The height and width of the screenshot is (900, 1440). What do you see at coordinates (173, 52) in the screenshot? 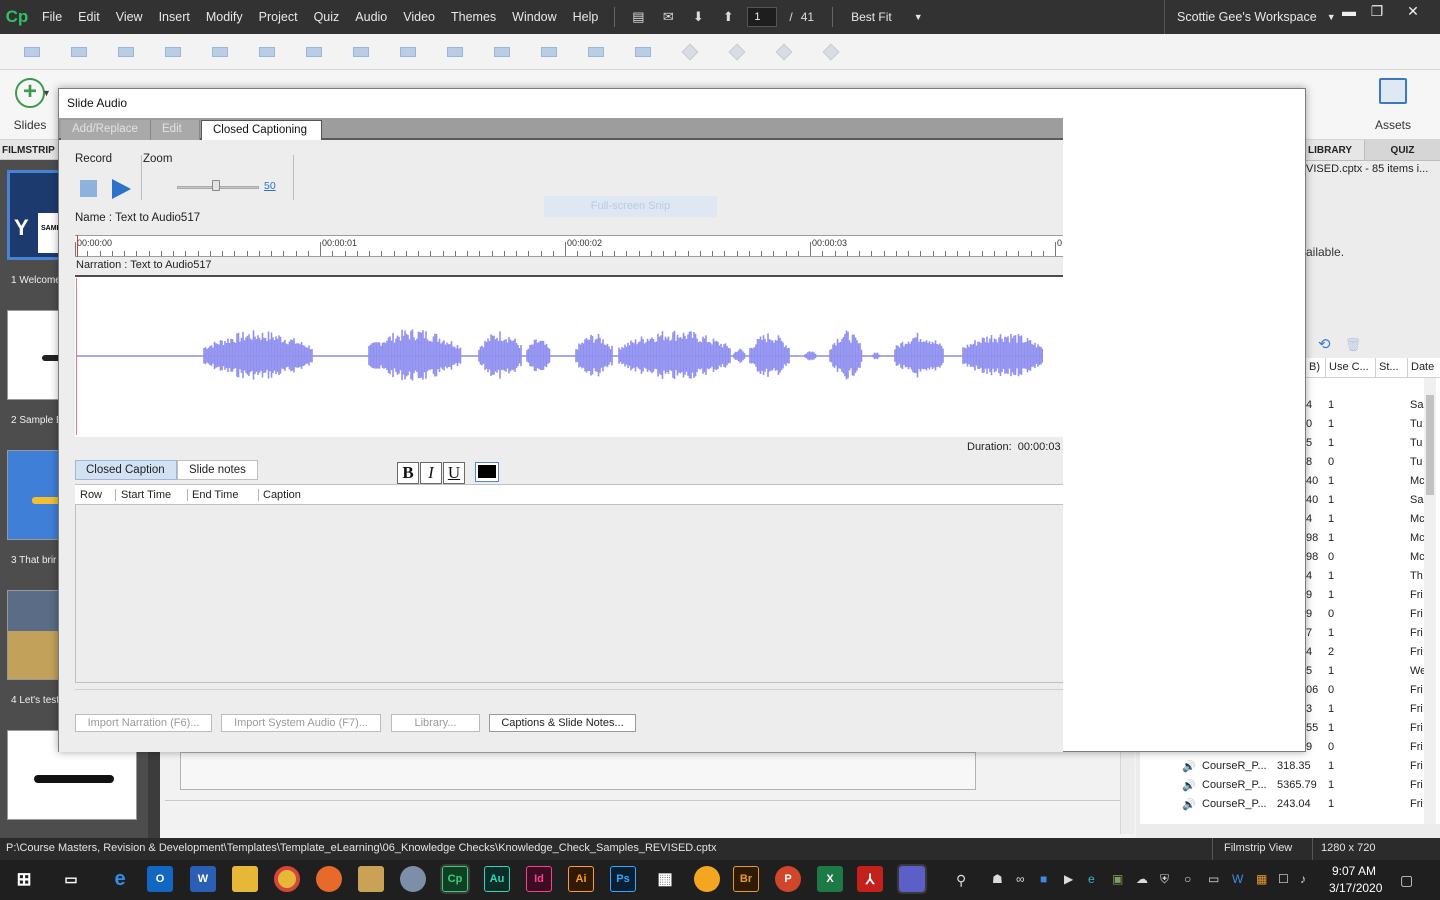
I see `align-top-icon` at bounding box center [173, 52].